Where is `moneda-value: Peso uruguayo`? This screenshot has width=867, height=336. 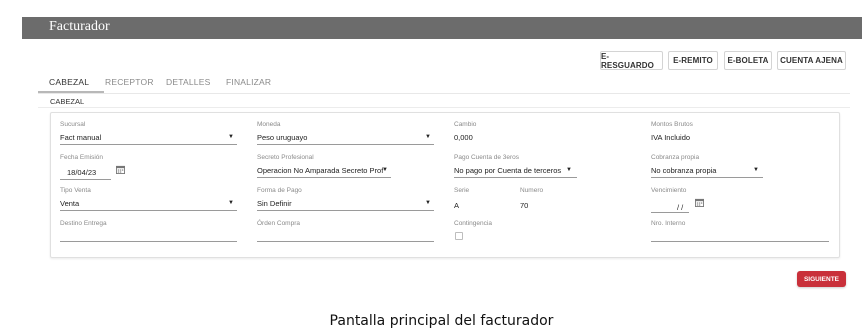
moneda-value: Peso uruguayo is located at coordinates (282, 137).